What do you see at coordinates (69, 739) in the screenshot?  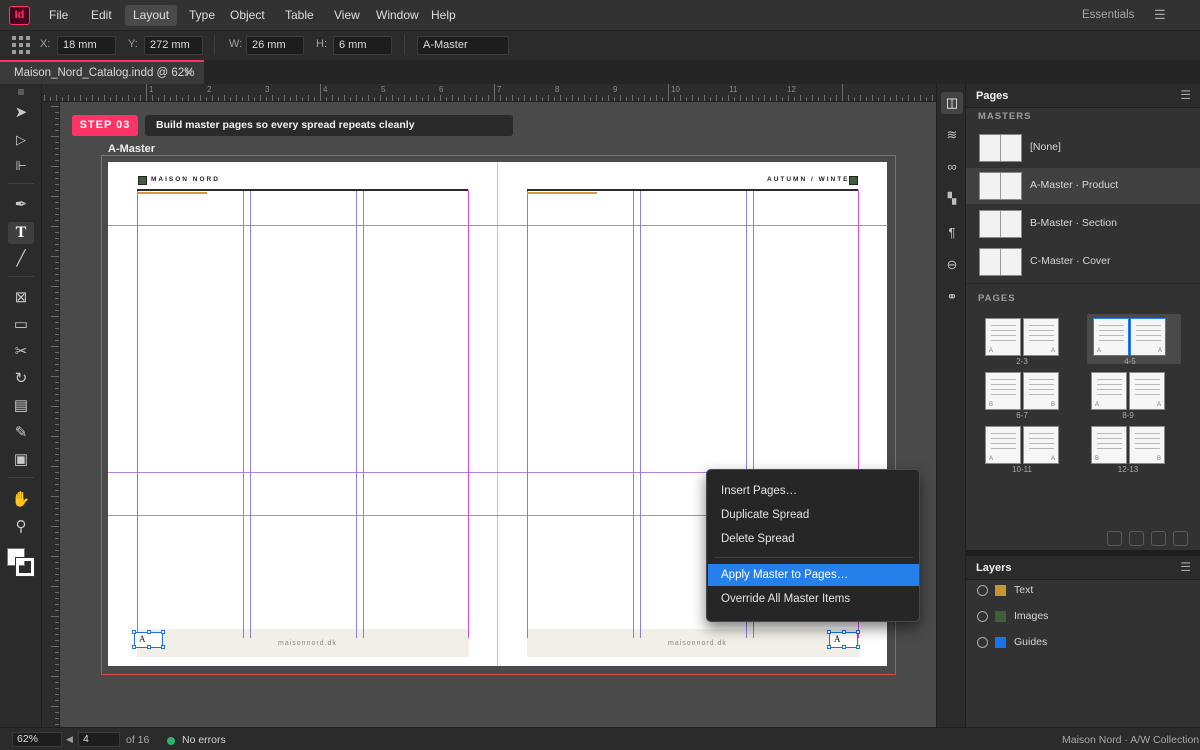 I see `previous-page-icon: ◀` at bounding box center [69, 739].